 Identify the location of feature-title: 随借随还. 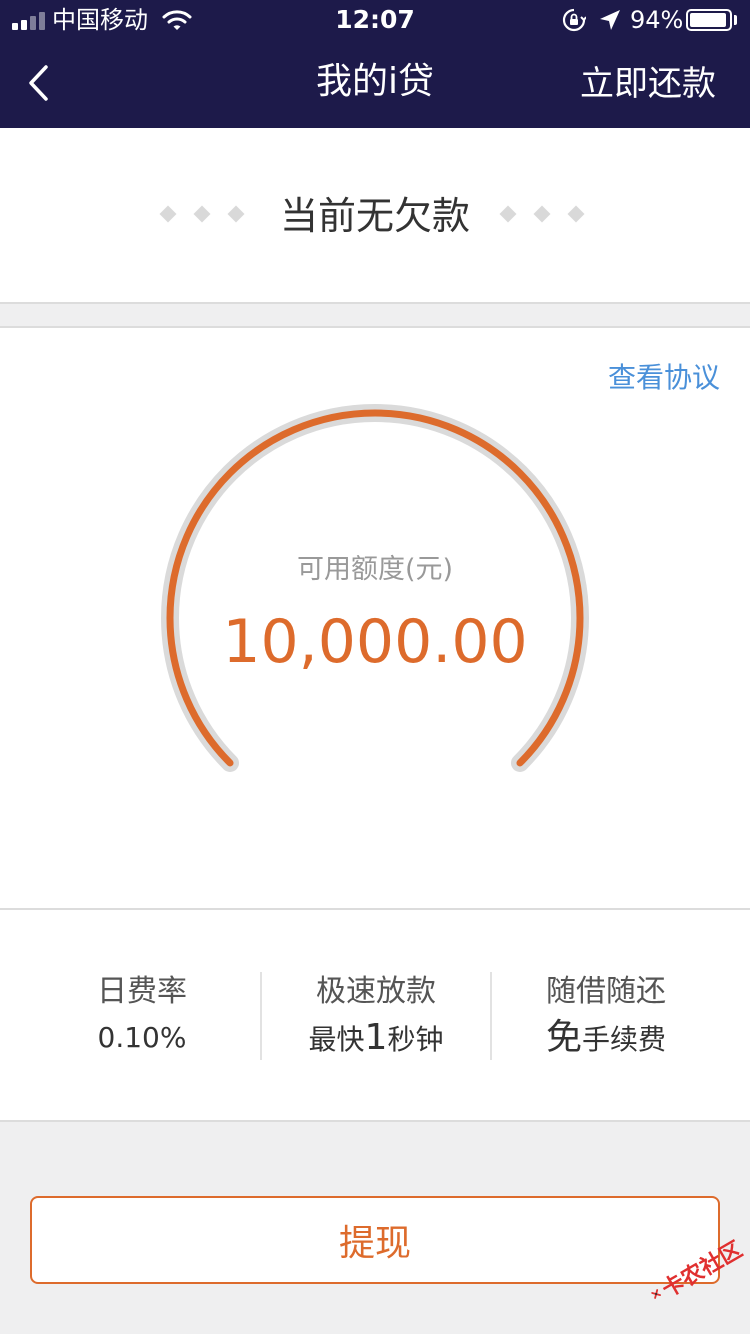
(606, 991).